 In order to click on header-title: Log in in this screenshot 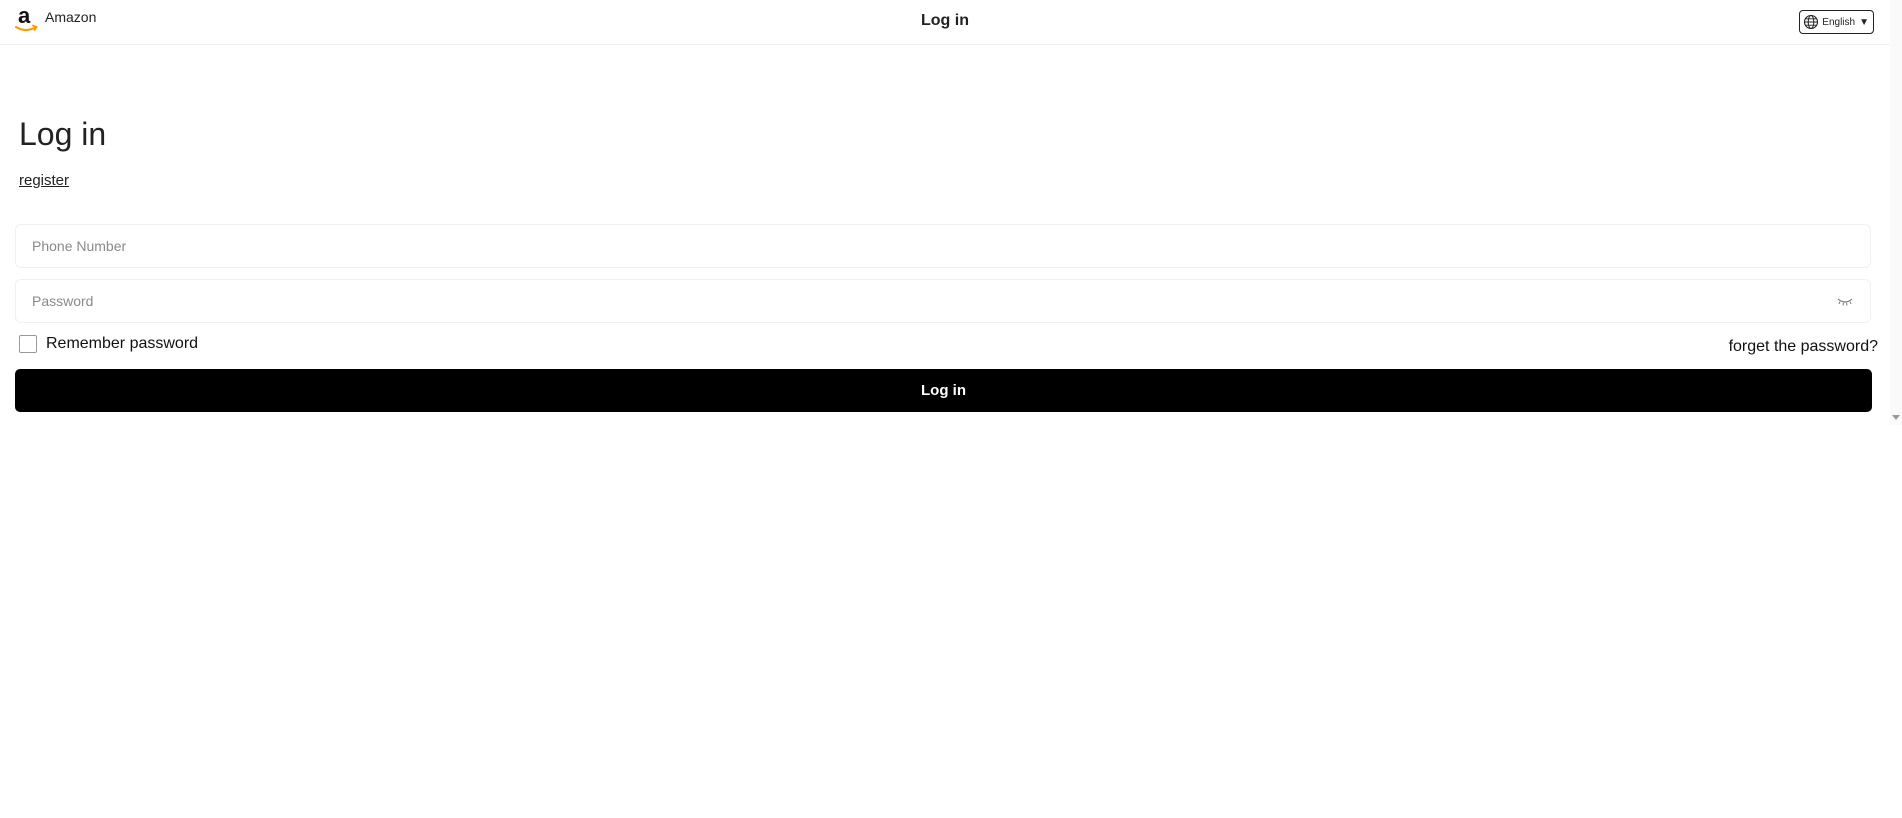, I will do `click(945, 20)`.